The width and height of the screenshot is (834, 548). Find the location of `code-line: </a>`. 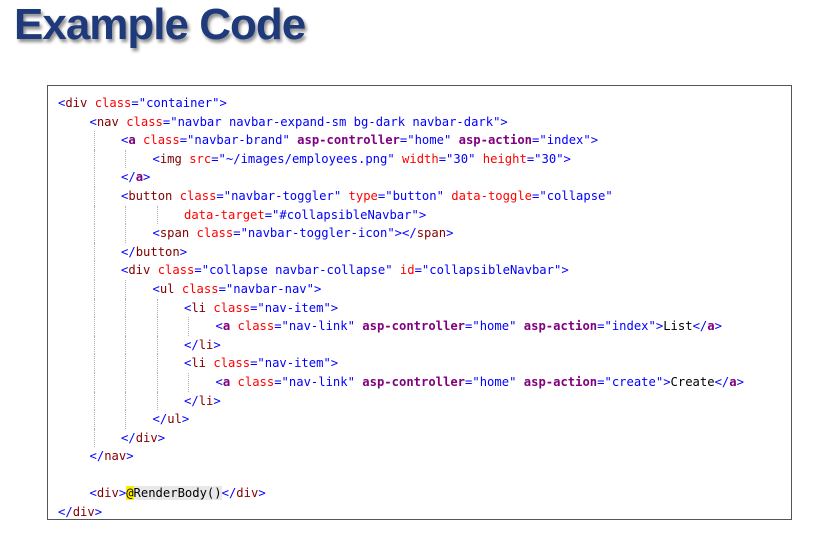

code-line: </a> is located at coordinates (401, 177).